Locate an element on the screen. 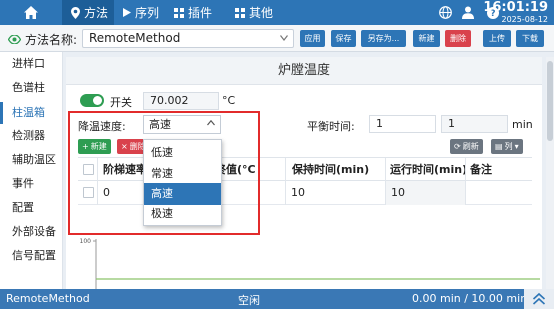 Image resolution: width=554 pixels, height=309 pixels. sidebar-item-config: 配置 is located at coordinates (31, 208).